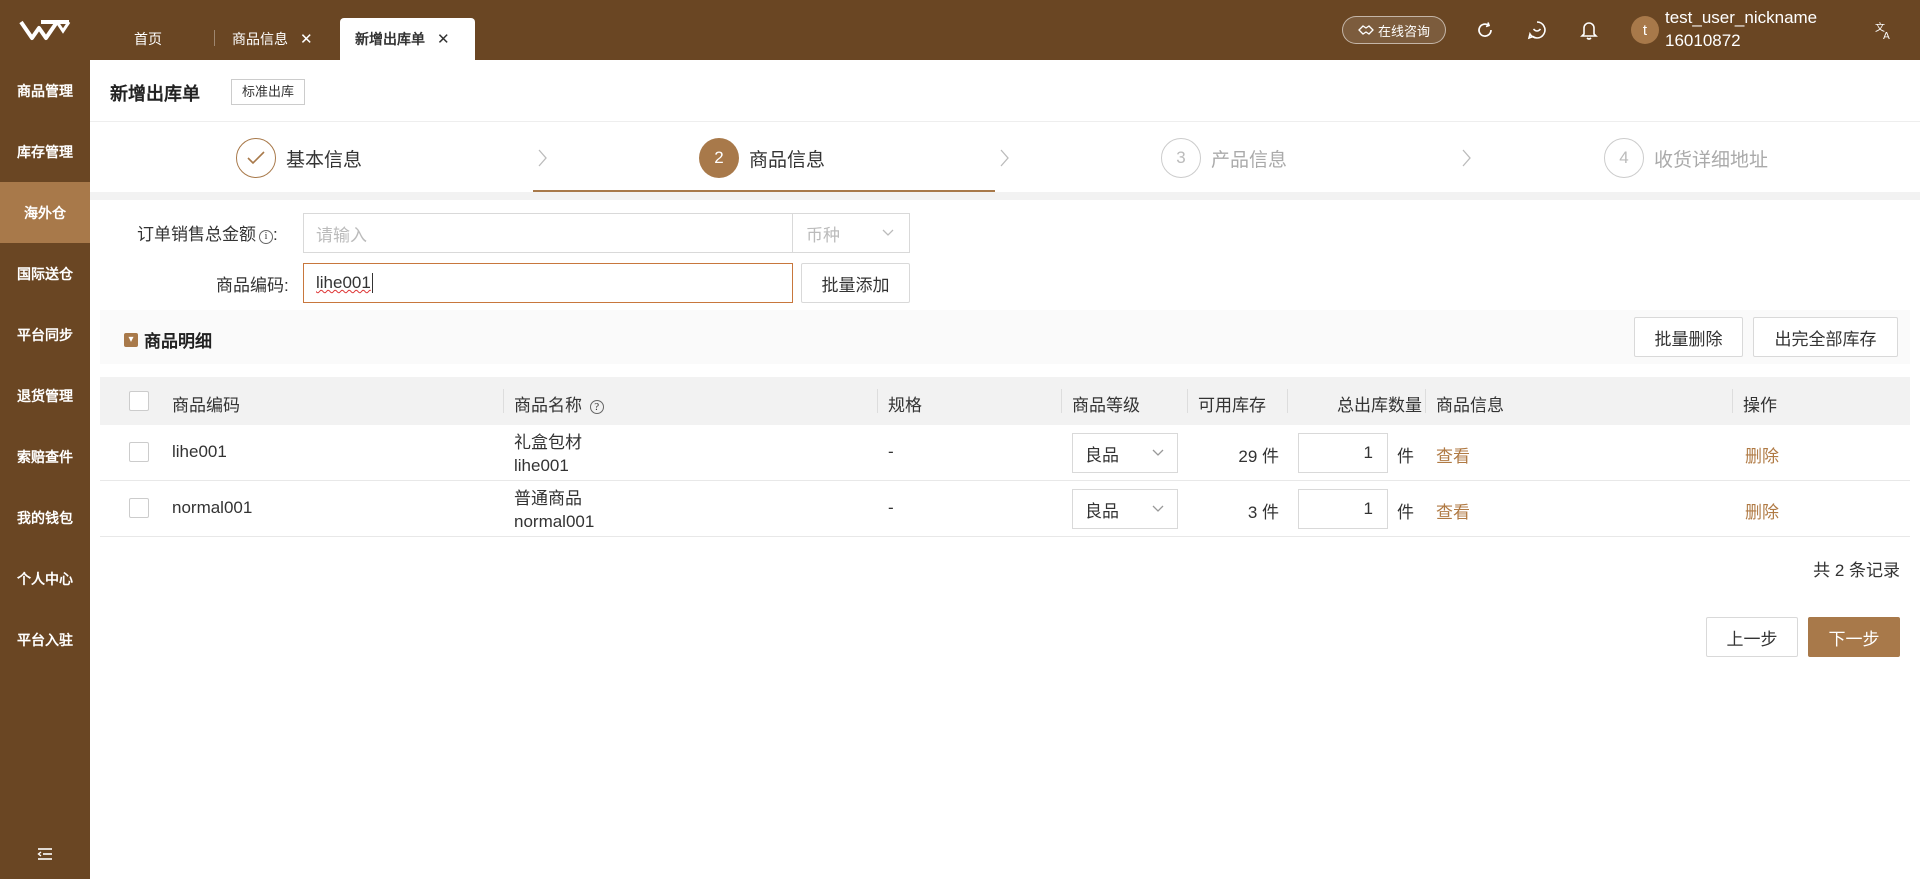 This screenshot has width=1920, height=879. What do you see at coordinates (1686, 158) in the screenshot?
I see `step-address: 4 收货详细地址` at bounding box center [1686, 158].